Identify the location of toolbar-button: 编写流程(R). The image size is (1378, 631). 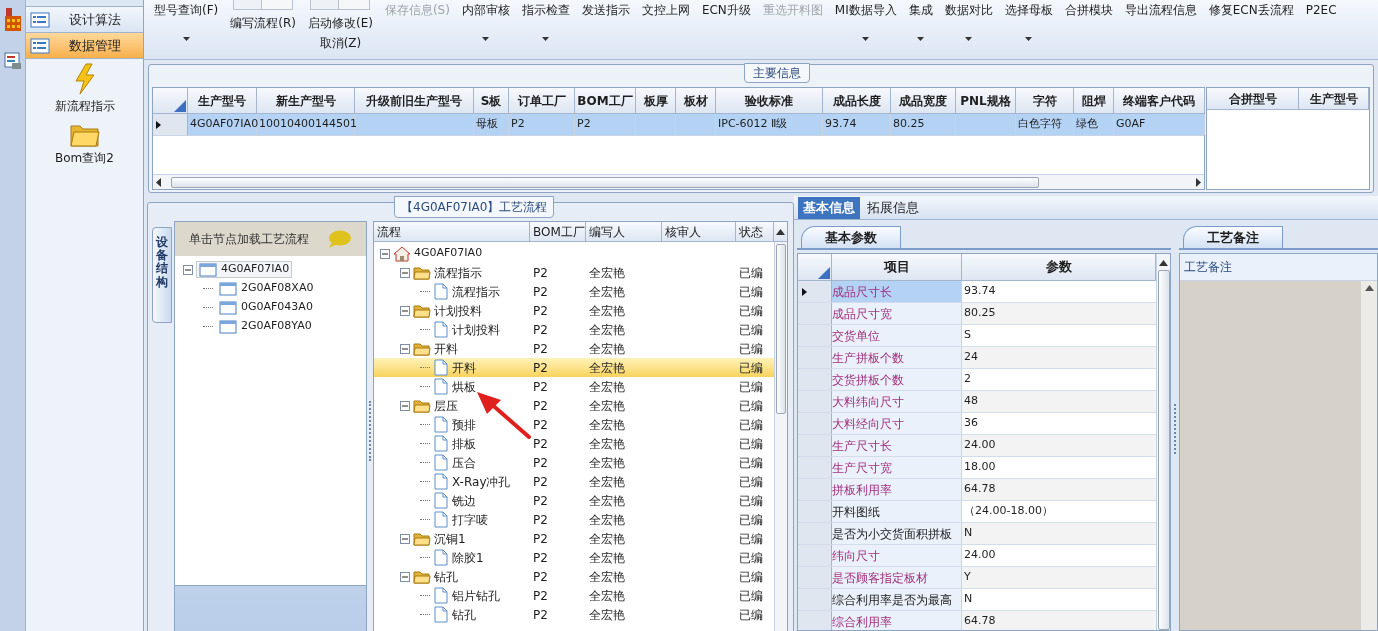
(263, 29).